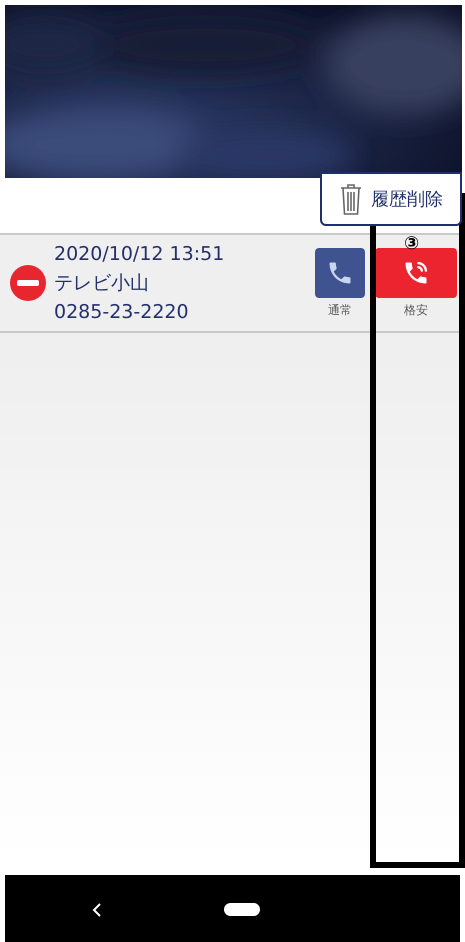  Describe the element at coordinates (340, 273) in the screenshot. I see `normal-call-button` at that location.